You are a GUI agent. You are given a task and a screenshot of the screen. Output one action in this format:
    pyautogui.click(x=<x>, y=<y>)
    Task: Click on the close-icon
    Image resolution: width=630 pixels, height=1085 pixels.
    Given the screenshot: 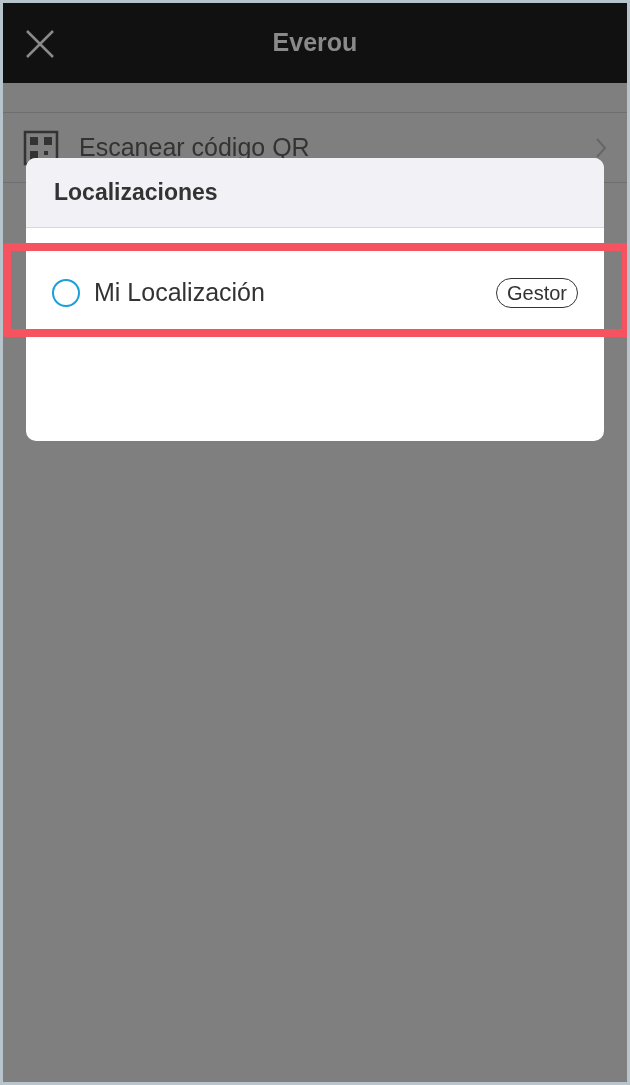 What is the action you would take?
    pyautogui.click(x=40, y=44)
    